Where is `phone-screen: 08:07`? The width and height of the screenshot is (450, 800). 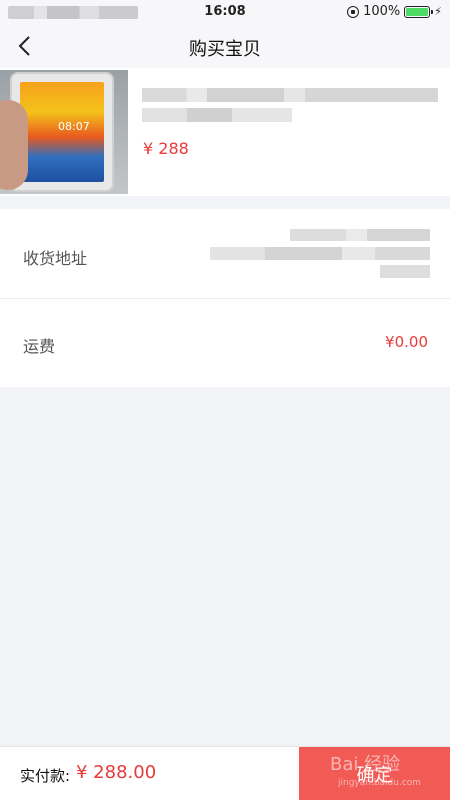 phone-screen: 08:07 is located at coordinates (62, 132).